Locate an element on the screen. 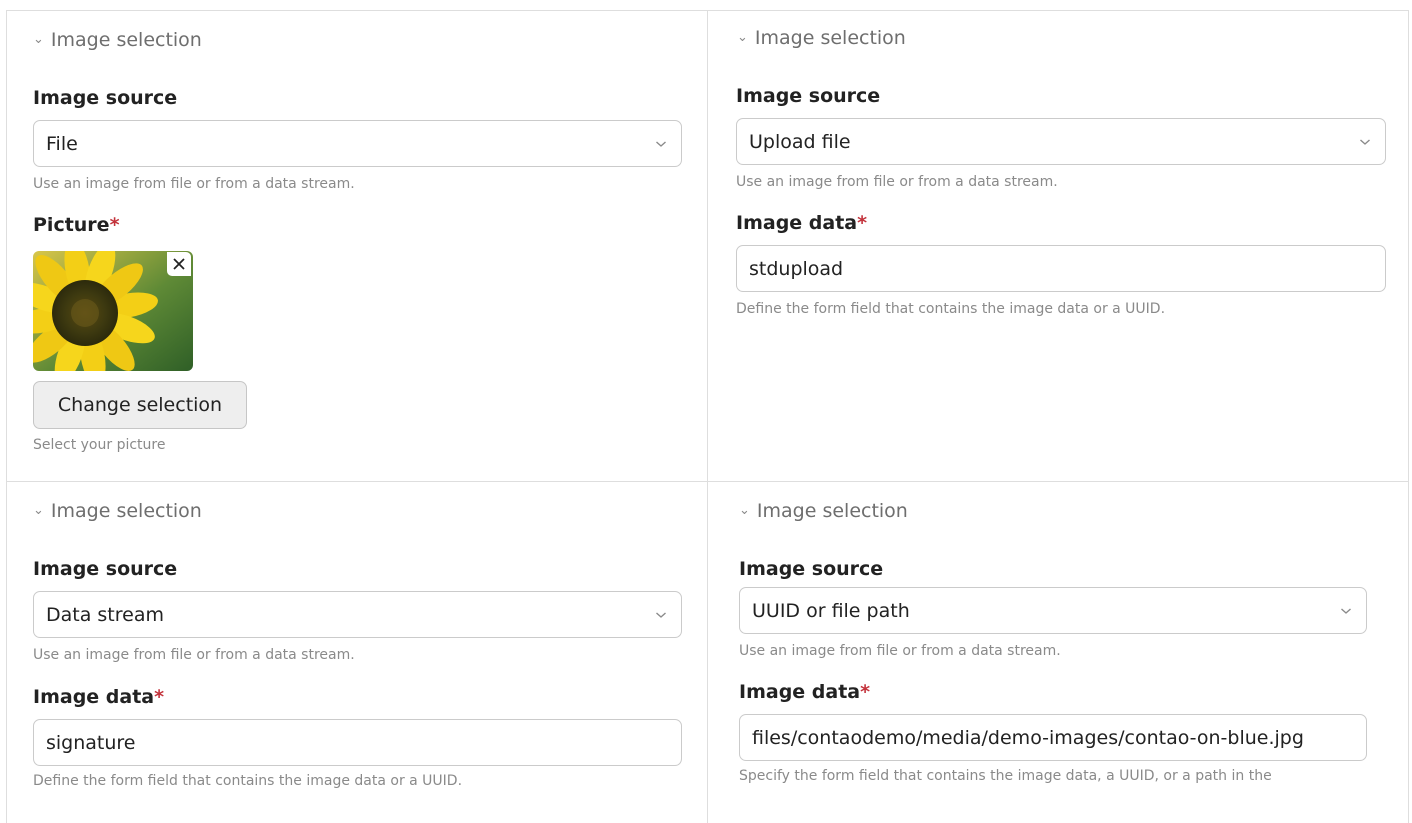 Image resolution: width=1412 pixels, height=823 pixels. image-data-input: signature is located at coordinates (357, 742).